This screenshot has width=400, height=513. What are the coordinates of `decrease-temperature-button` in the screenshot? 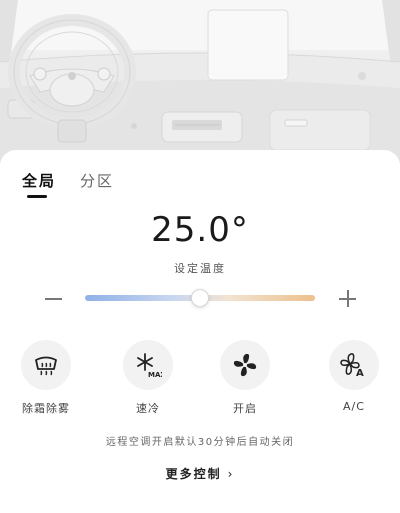 It's located at (54, 299).